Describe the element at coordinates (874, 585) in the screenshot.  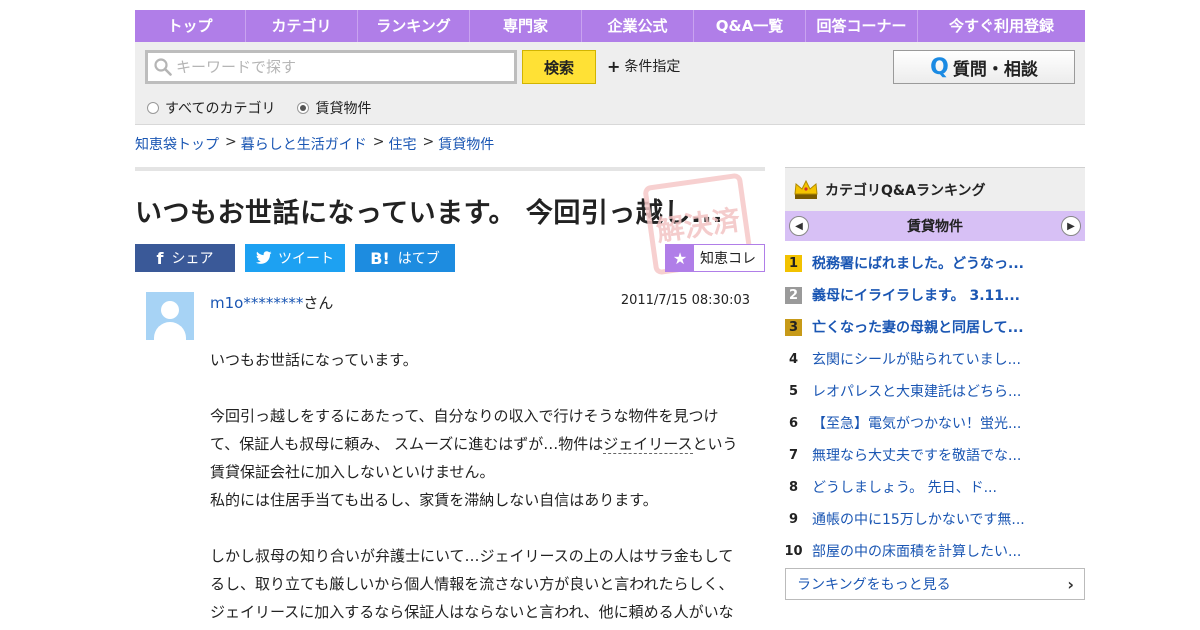
I see `more-ranking-label: ランキングをもっと見る` at that location.